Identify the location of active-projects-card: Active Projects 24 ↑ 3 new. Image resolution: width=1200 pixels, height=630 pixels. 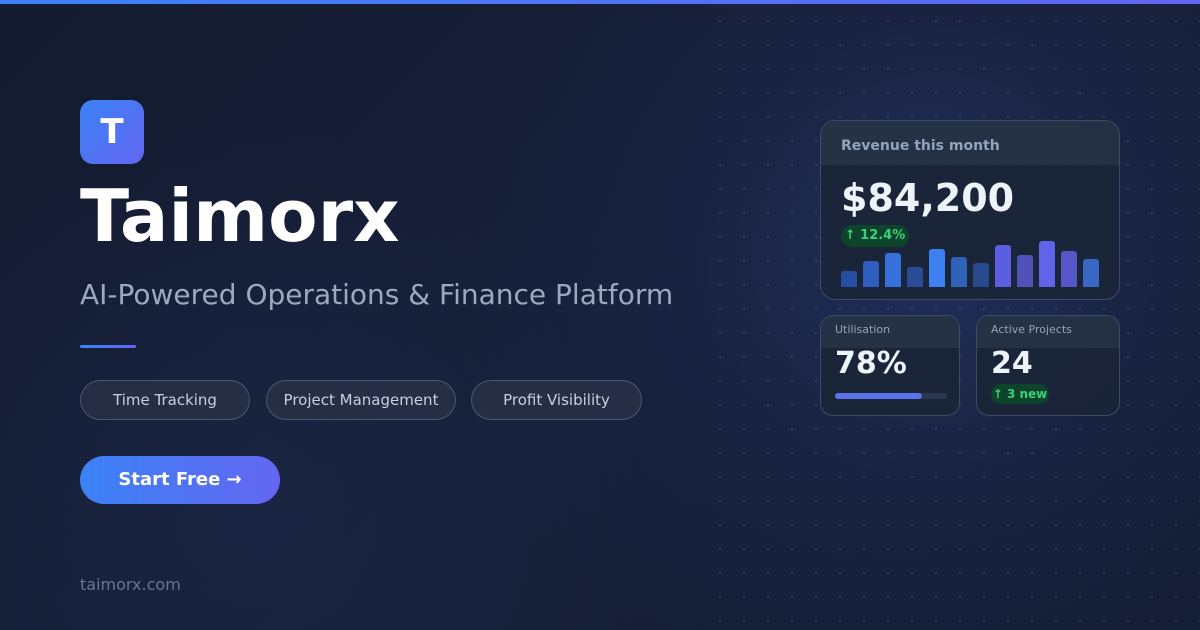
(1048, 365).